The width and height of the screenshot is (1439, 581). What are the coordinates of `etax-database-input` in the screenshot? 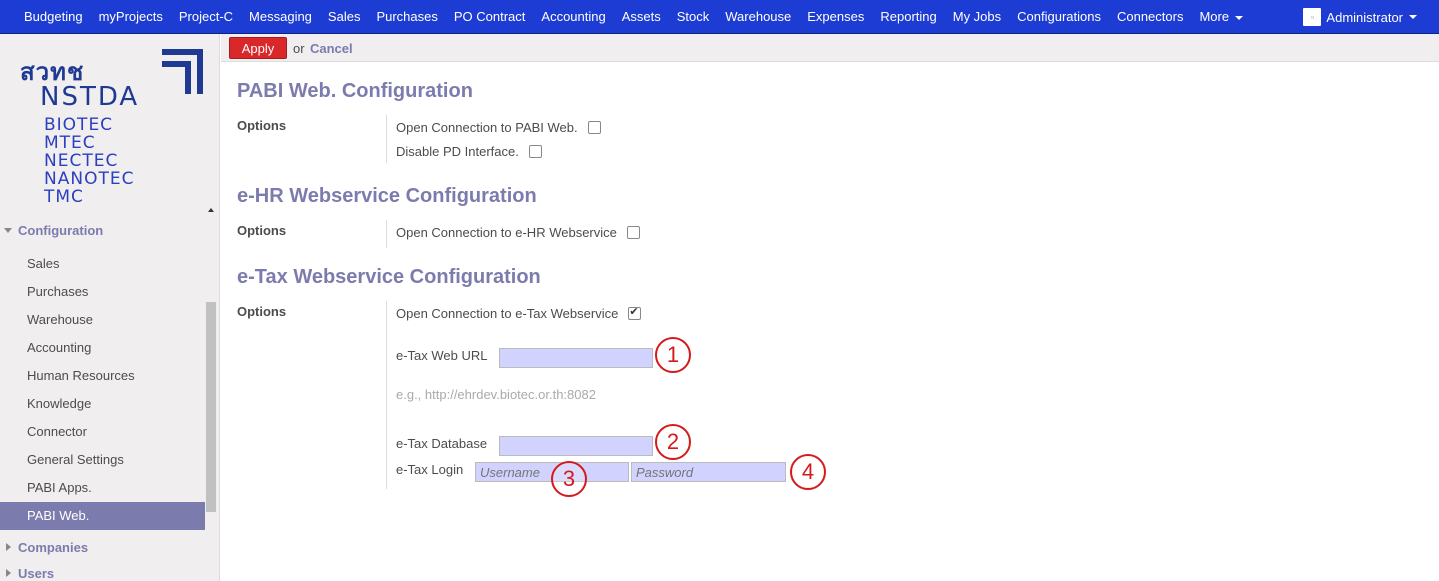 It's located at (576, 446).